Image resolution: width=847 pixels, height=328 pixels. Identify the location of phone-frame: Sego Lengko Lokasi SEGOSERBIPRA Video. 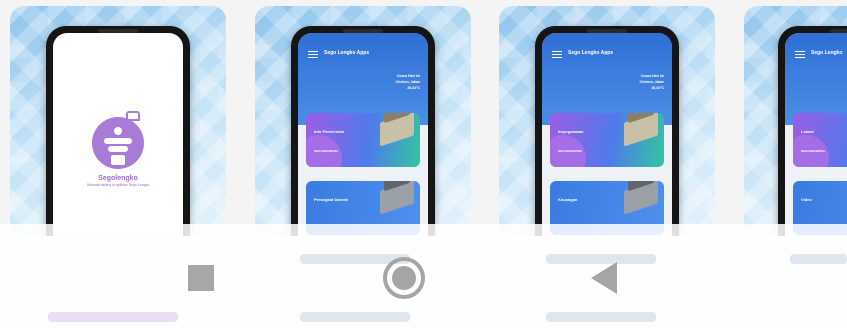
(812, 131).